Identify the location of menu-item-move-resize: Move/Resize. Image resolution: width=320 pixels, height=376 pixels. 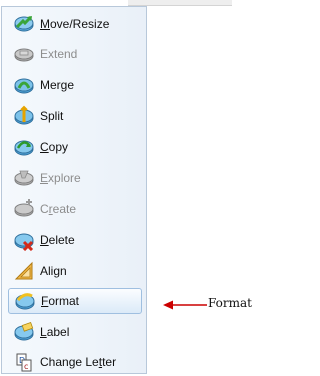
(75, 24).